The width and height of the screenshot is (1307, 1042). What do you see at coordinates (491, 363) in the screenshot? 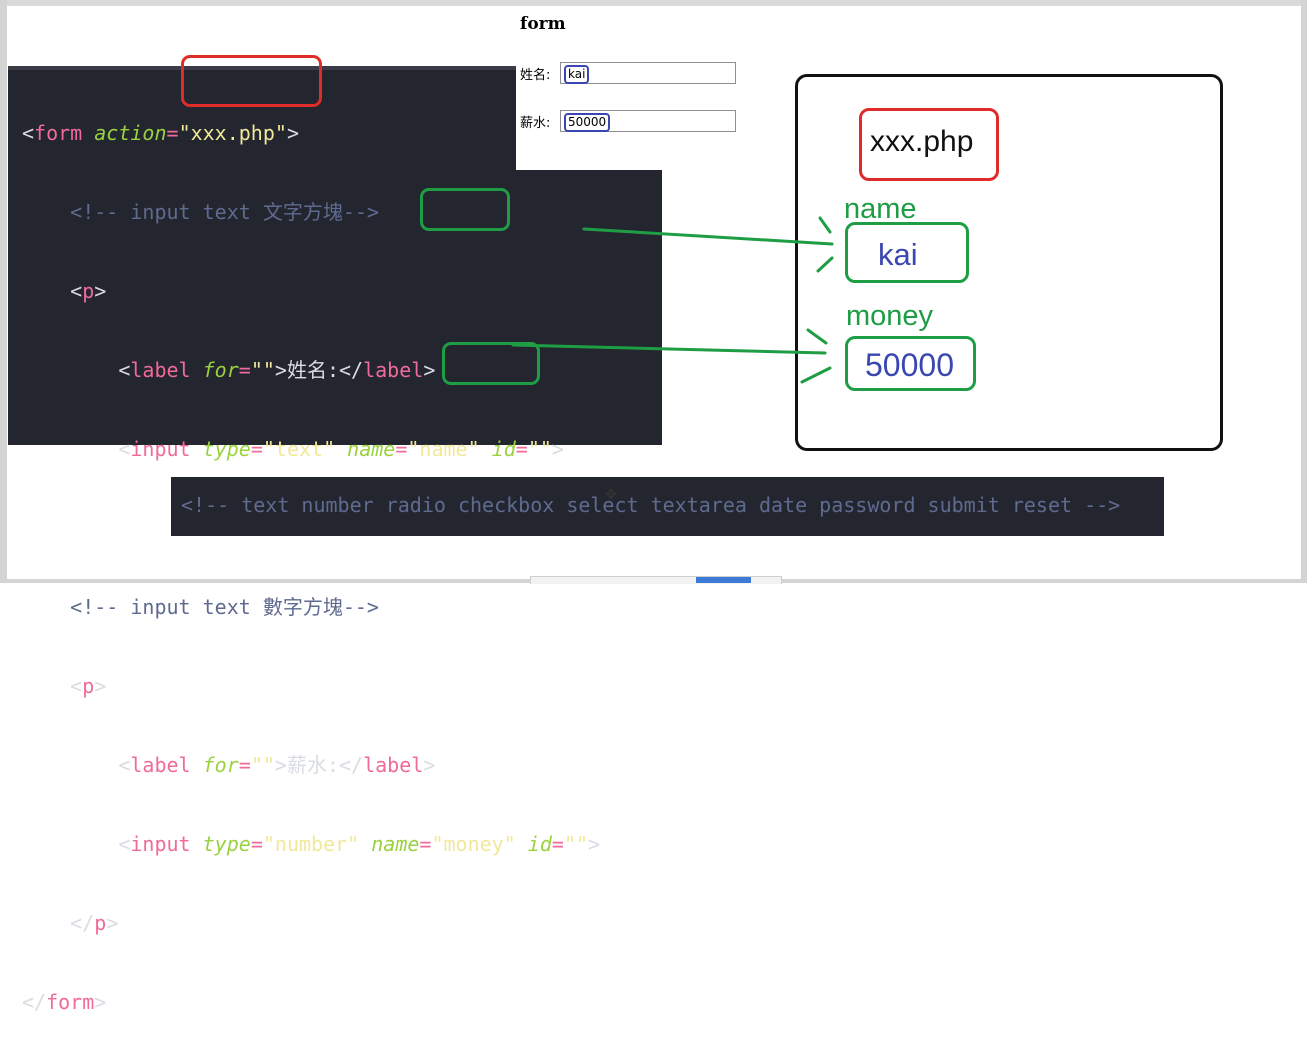
I see `money-attr-highlight` at bounding box center [491, 363].